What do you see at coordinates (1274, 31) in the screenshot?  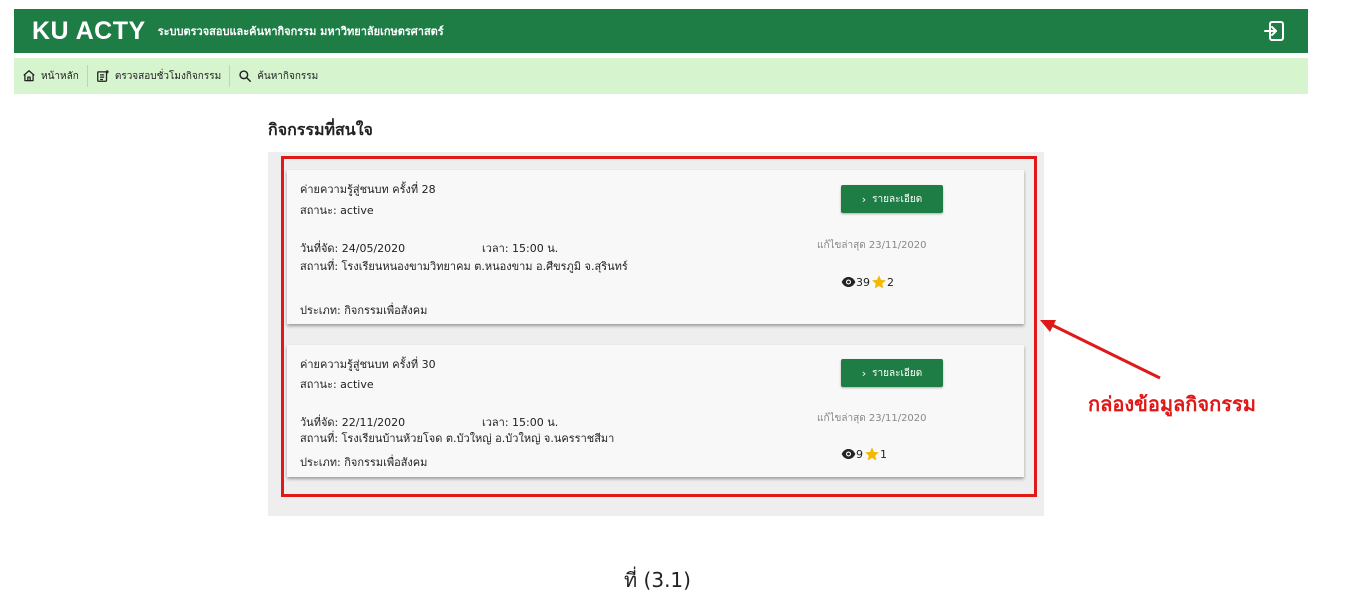 I see `logout-icon` at bounding box center [1274, 31].